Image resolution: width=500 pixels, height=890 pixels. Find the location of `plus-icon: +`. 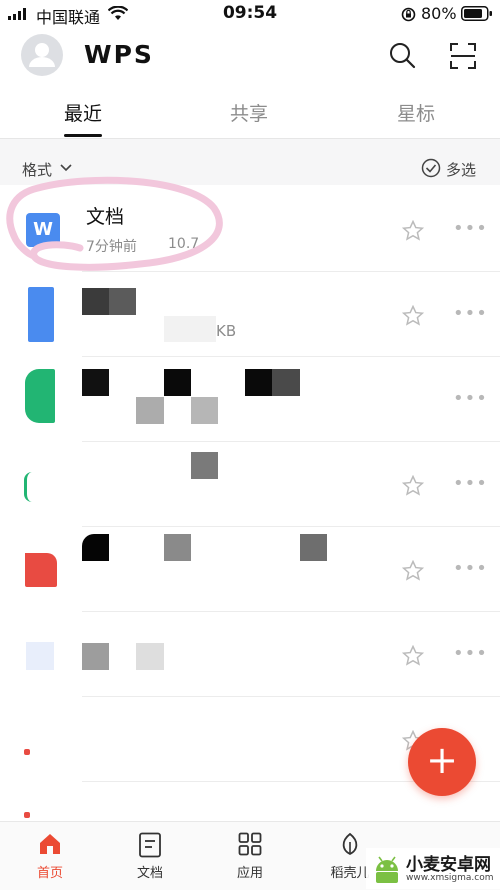

plus-icon: + is located at coordinates (442, 760).